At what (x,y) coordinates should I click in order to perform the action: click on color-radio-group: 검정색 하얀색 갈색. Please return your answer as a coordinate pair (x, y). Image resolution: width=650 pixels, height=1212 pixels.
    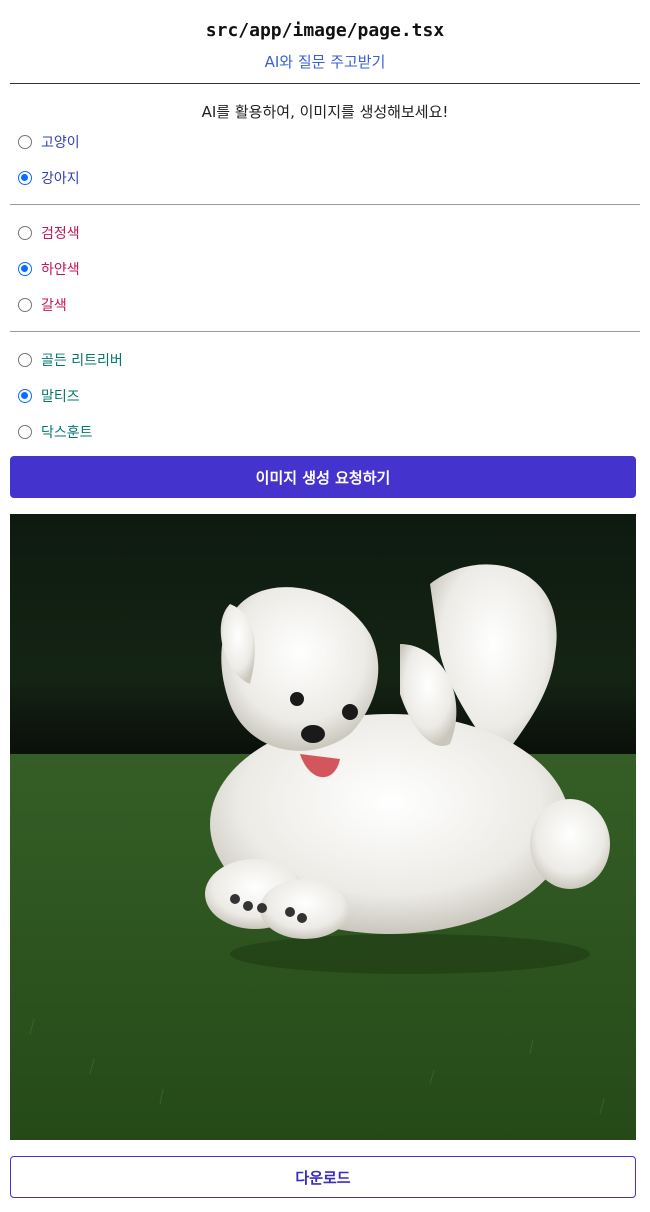
    Looking at the image, I should click on (325, 268).